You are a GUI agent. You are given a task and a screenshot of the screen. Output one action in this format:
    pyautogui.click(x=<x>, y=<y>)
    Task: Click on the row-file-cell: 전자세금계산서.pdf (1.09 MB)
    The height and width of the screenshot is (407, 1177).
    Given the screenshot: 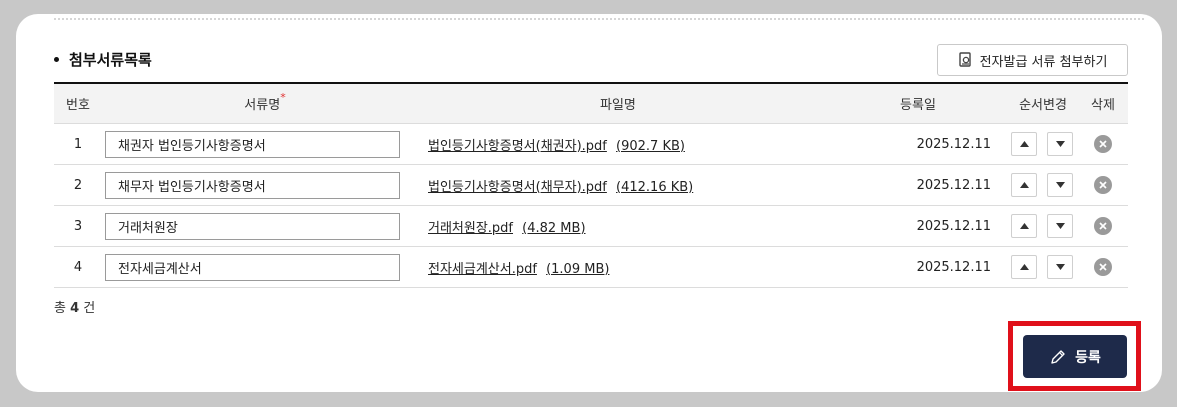 What is the action you would take?
    pyautogui.click(x=628, y=267)
    